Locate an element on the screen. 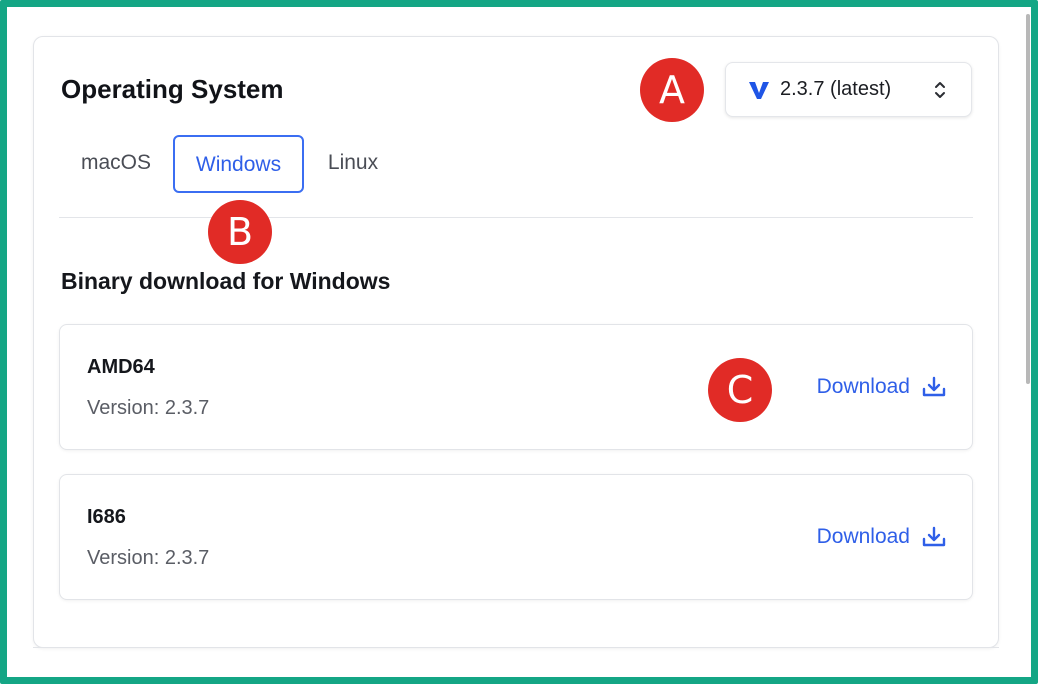 The height and width of the screenshot is (684, 1038). arch-label: I686 is located at coordinates (106, 517).